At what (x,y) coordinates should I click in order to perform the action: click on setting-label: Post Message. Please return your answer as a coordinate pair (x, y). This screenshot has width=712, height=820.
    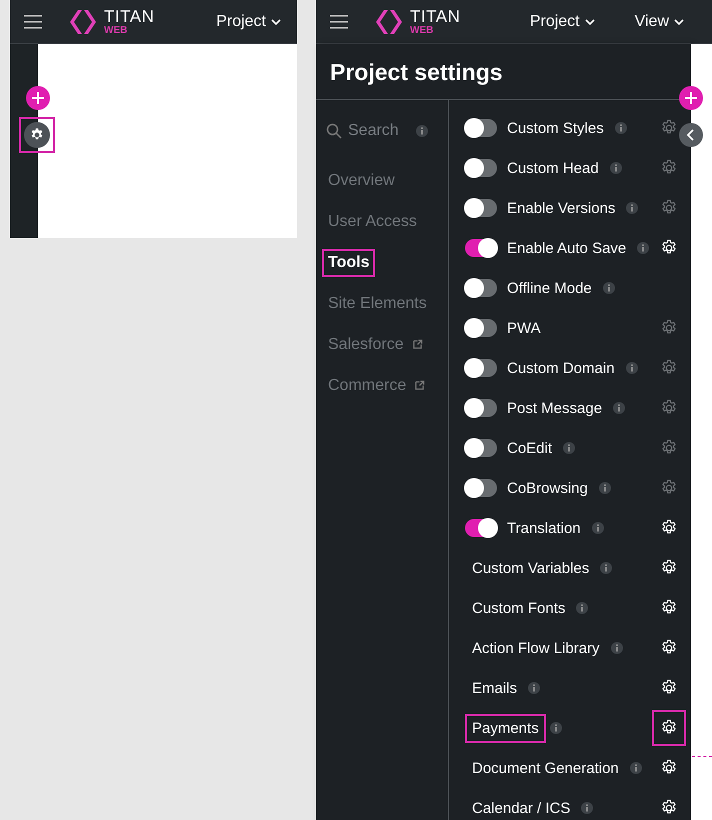
    Looking at the image, I should click on (555, 408).